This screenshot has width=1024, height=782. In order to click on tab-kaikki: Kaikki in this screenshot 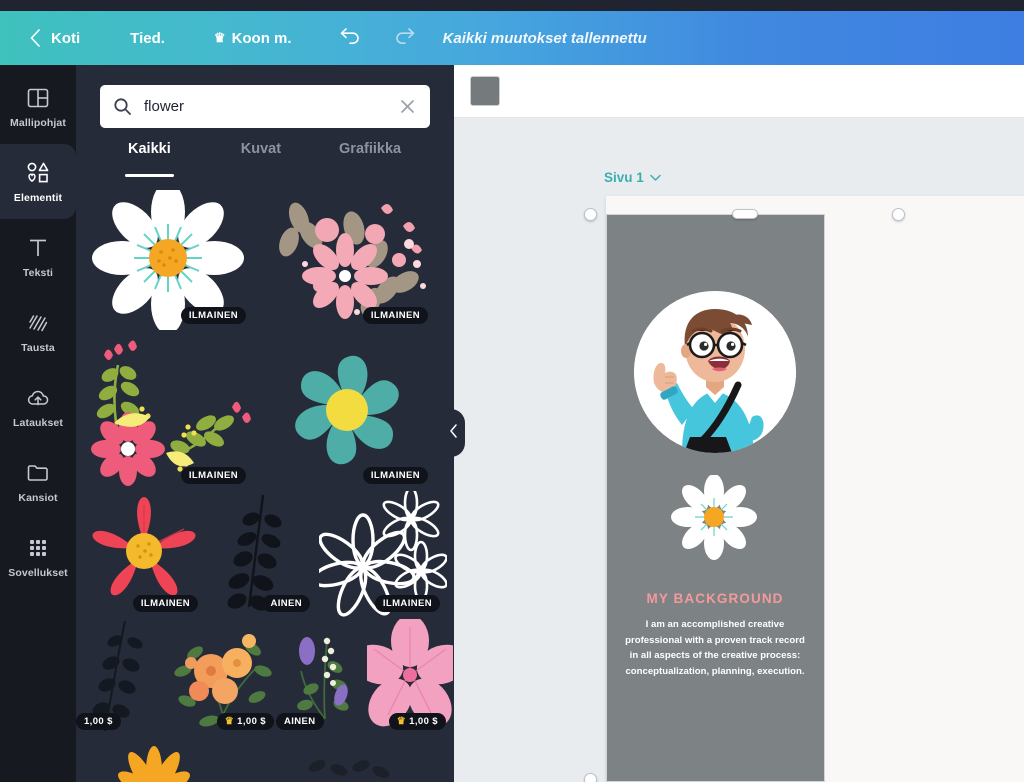, I will do `click(149, 159)`.